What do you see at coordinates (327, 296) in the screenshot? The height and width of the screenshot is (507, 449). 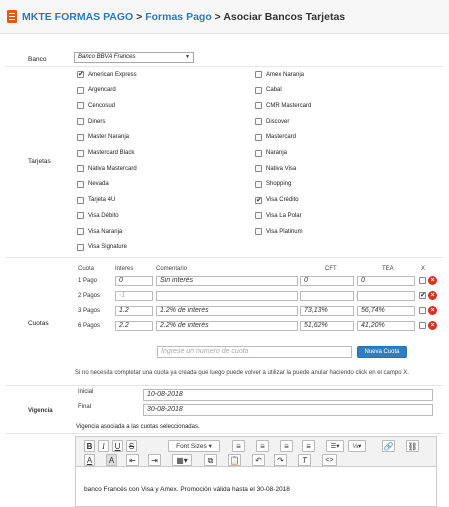 I see `cuota-cft-input` at bounding box center [327, 296].